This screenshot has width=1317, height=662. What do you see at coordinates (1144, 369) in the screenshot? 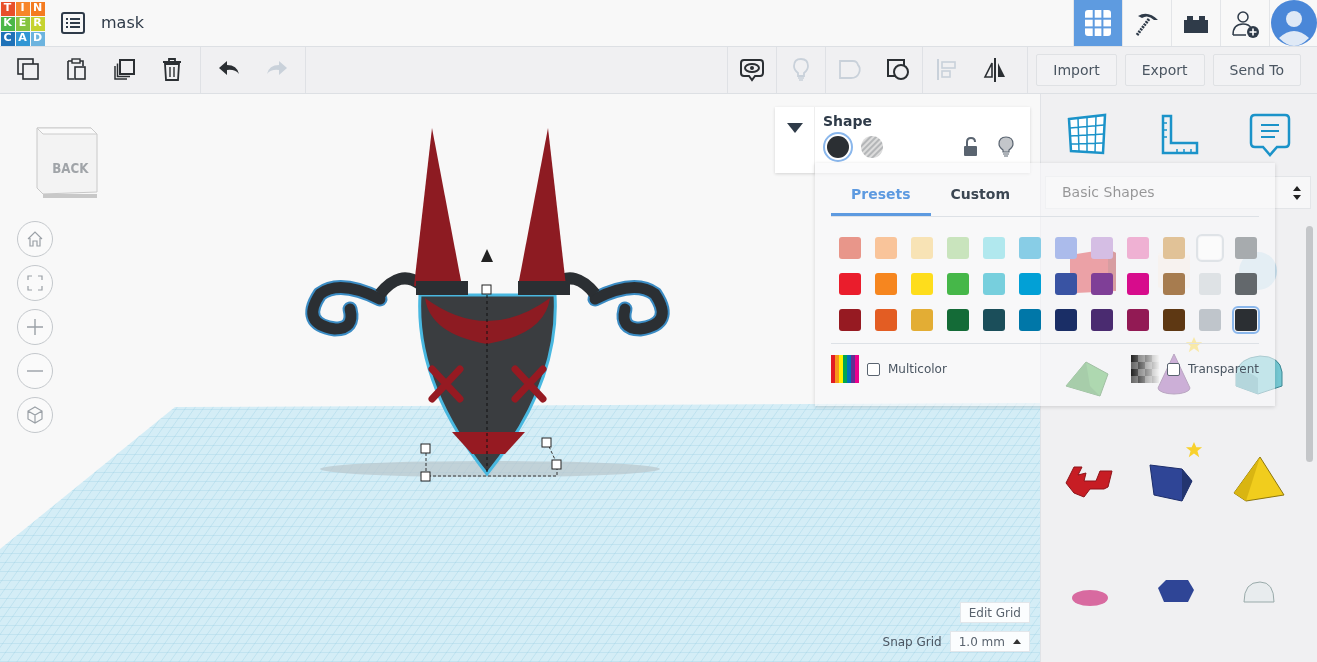
I see `checkerboard-icon` at bounding box center [1144, 369].